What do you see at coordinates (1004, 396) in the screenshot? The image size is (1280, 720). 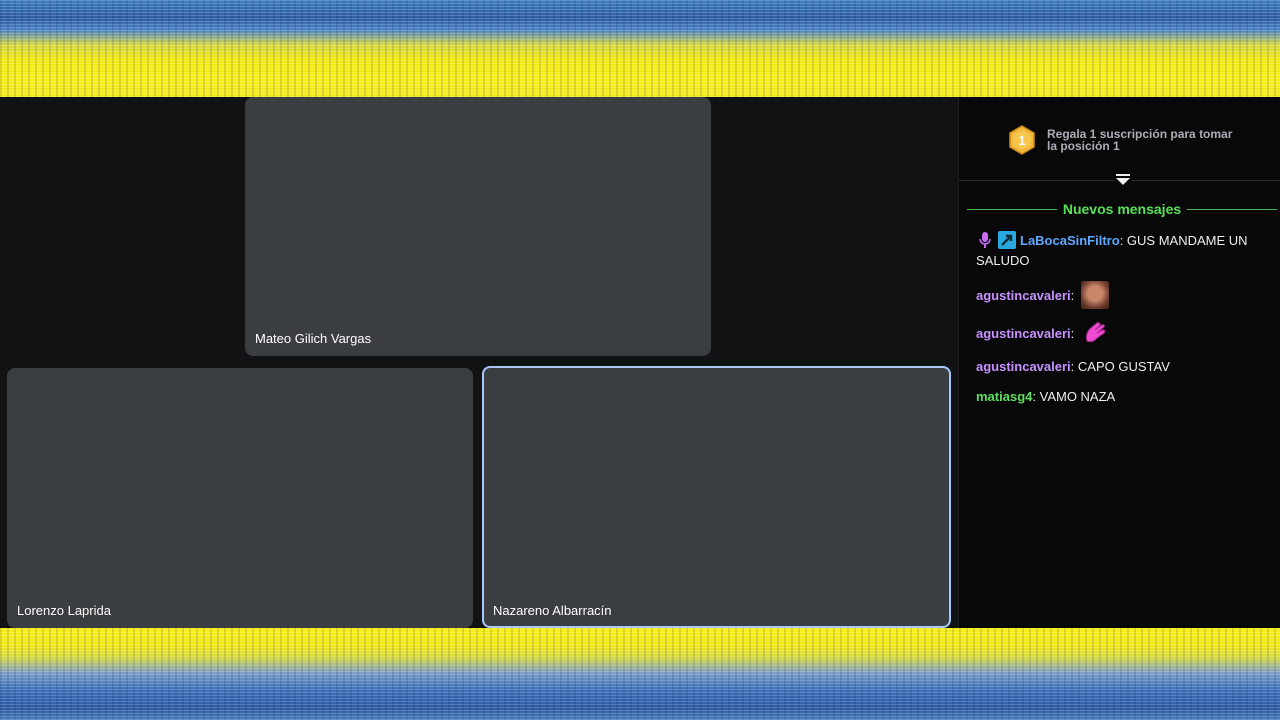 I see `chat-username: matiasg4` at bounding box center [1004, 396].